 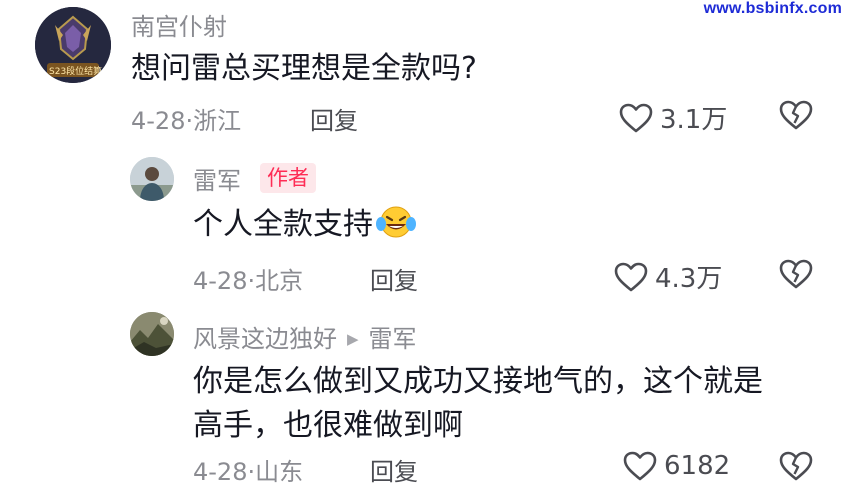 I want to click on author-badge: 作者, so click(x=288, y=178).